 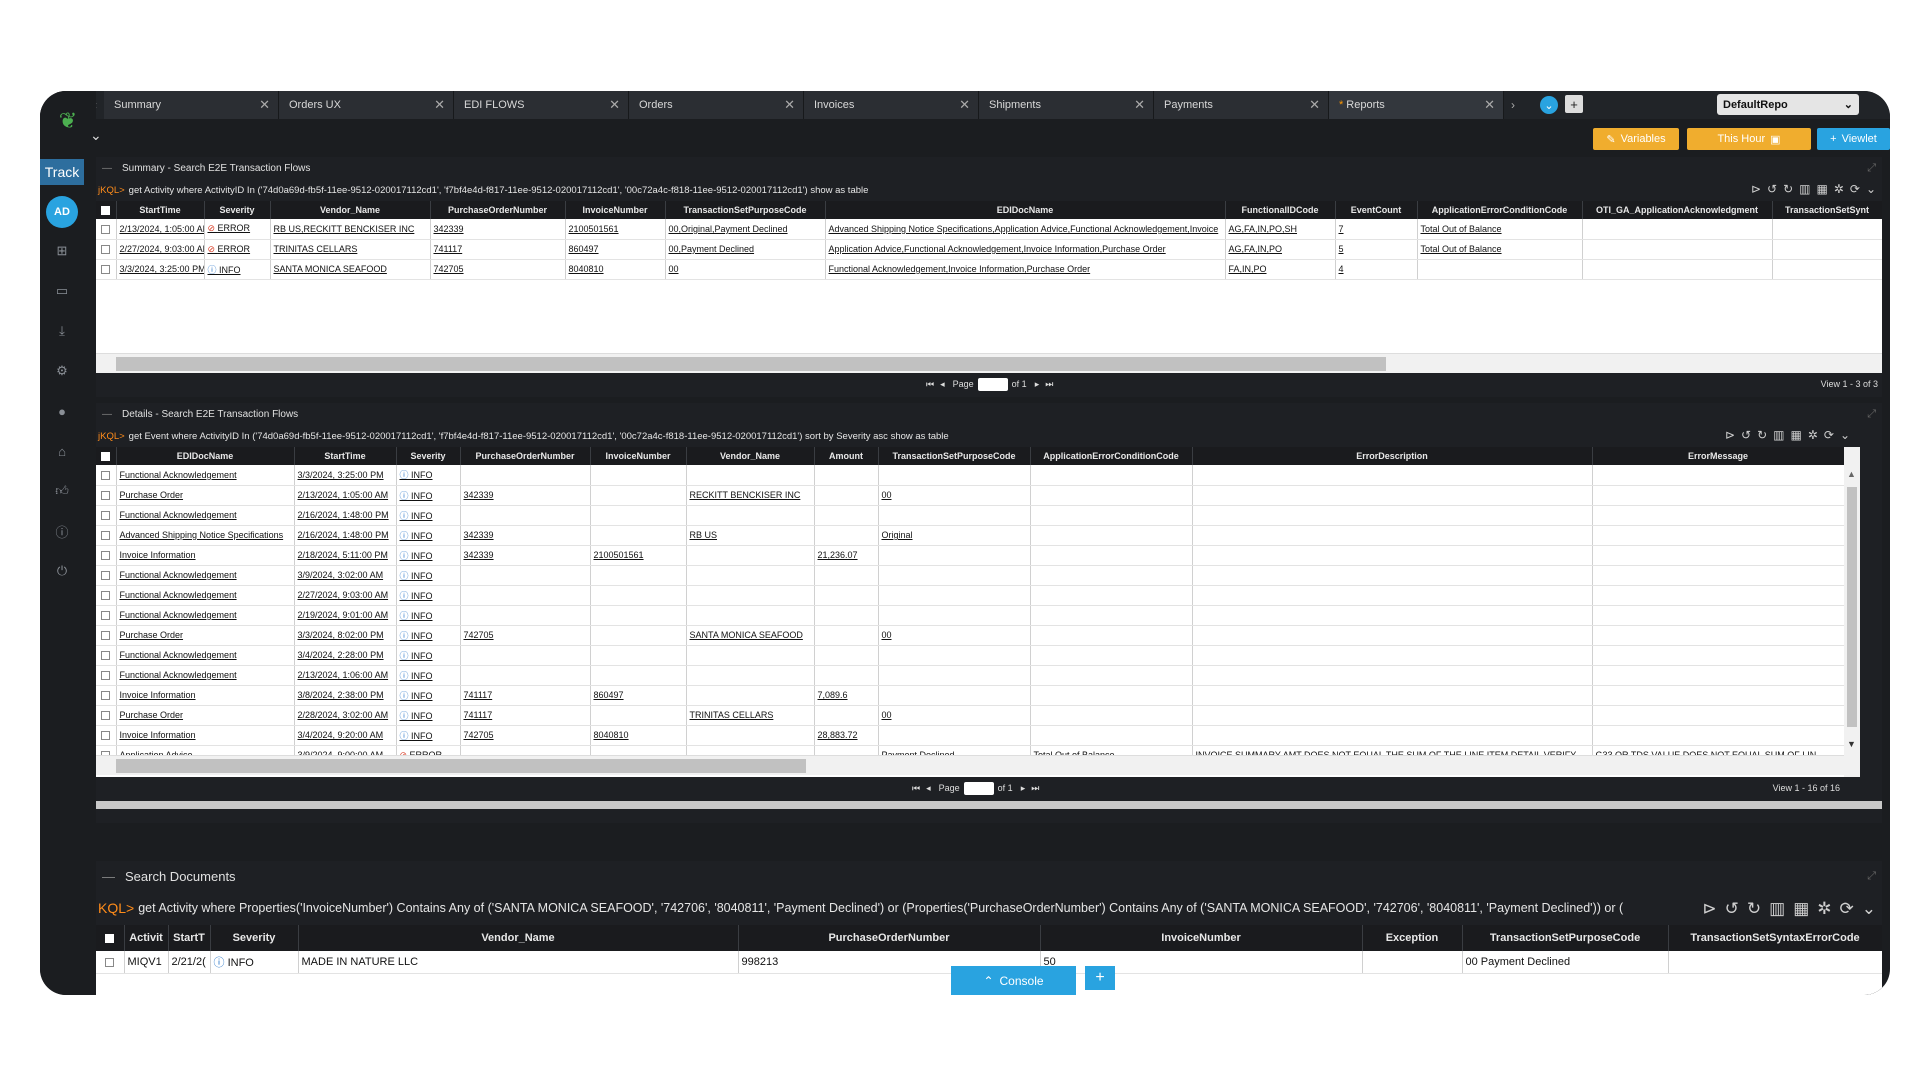 What do you see at coordinates (1788, 104) in the screenshot?
I see `repo-select: DefaultRepo ⌄` at bounding box center [1788, 104].